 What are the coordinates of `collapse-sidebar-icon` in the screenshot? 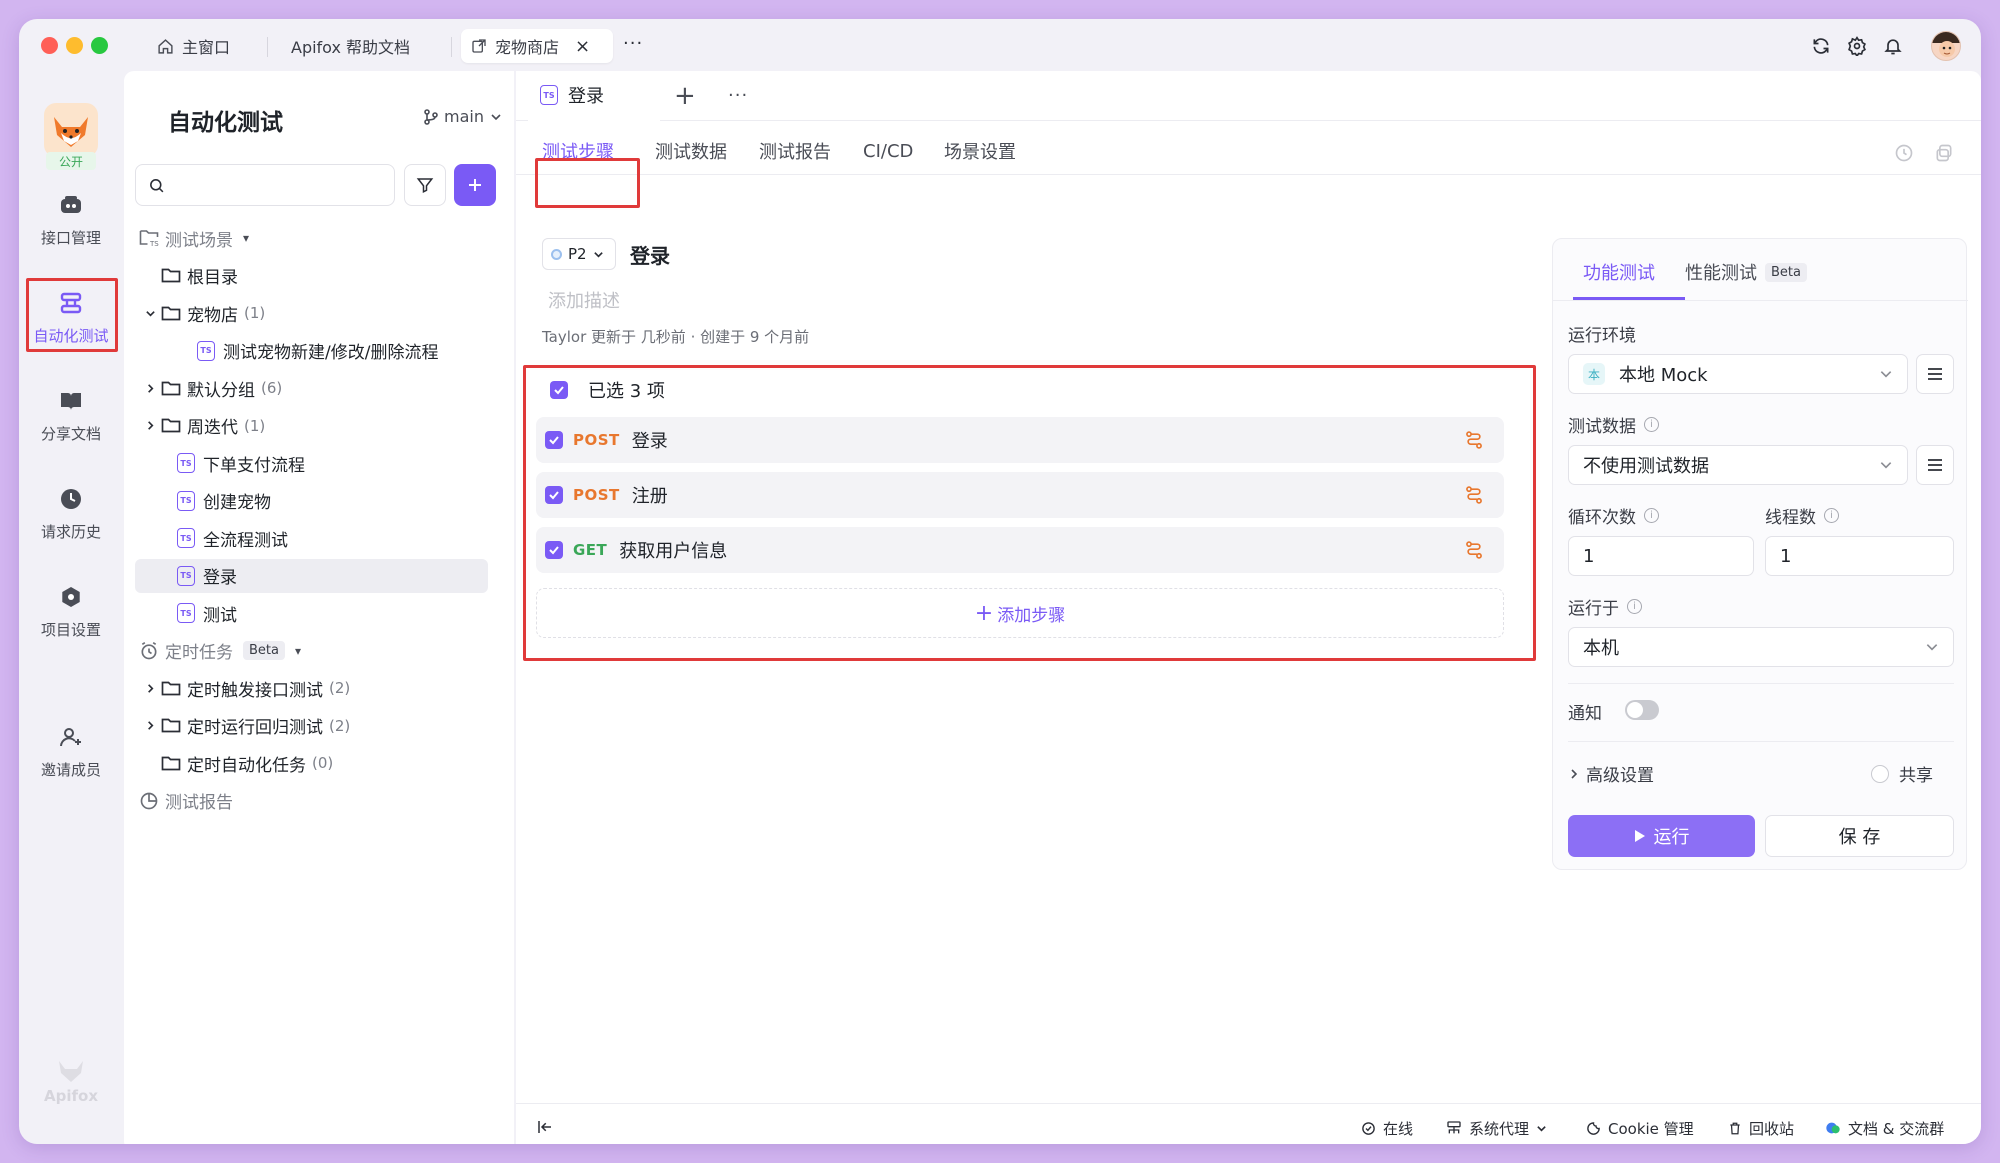 It's located at (545, 1127).